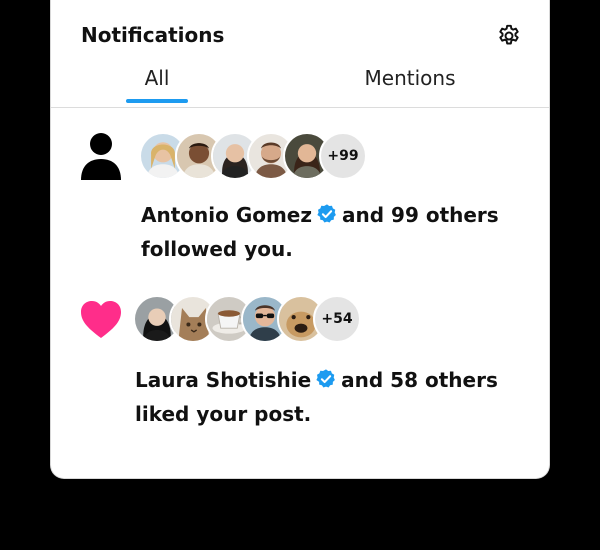  Describe the element at coordinates (343, 156) in the screenshot. I see `more-followers-badge: +99` at that location.